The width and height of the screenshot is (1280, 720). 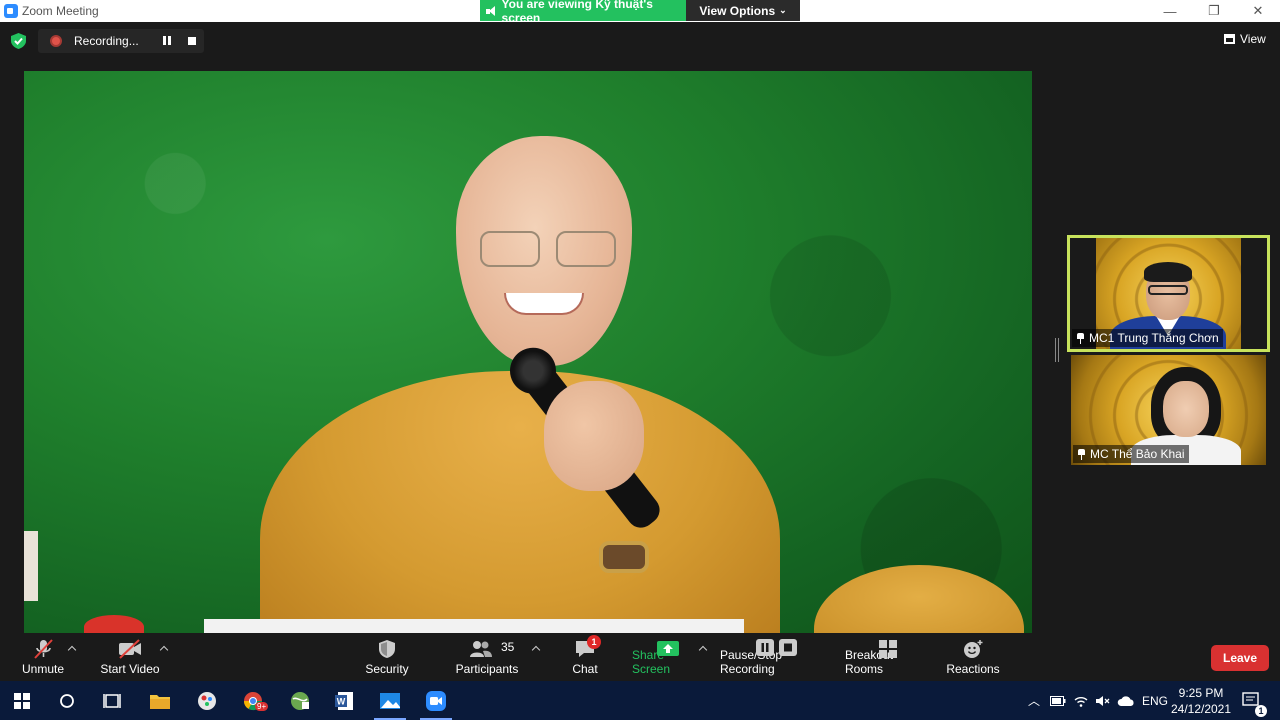 What do you see at coordinates (1254, 293) in the screenshot?
I see `letterbox-right` at bounding box center [1254, 293].